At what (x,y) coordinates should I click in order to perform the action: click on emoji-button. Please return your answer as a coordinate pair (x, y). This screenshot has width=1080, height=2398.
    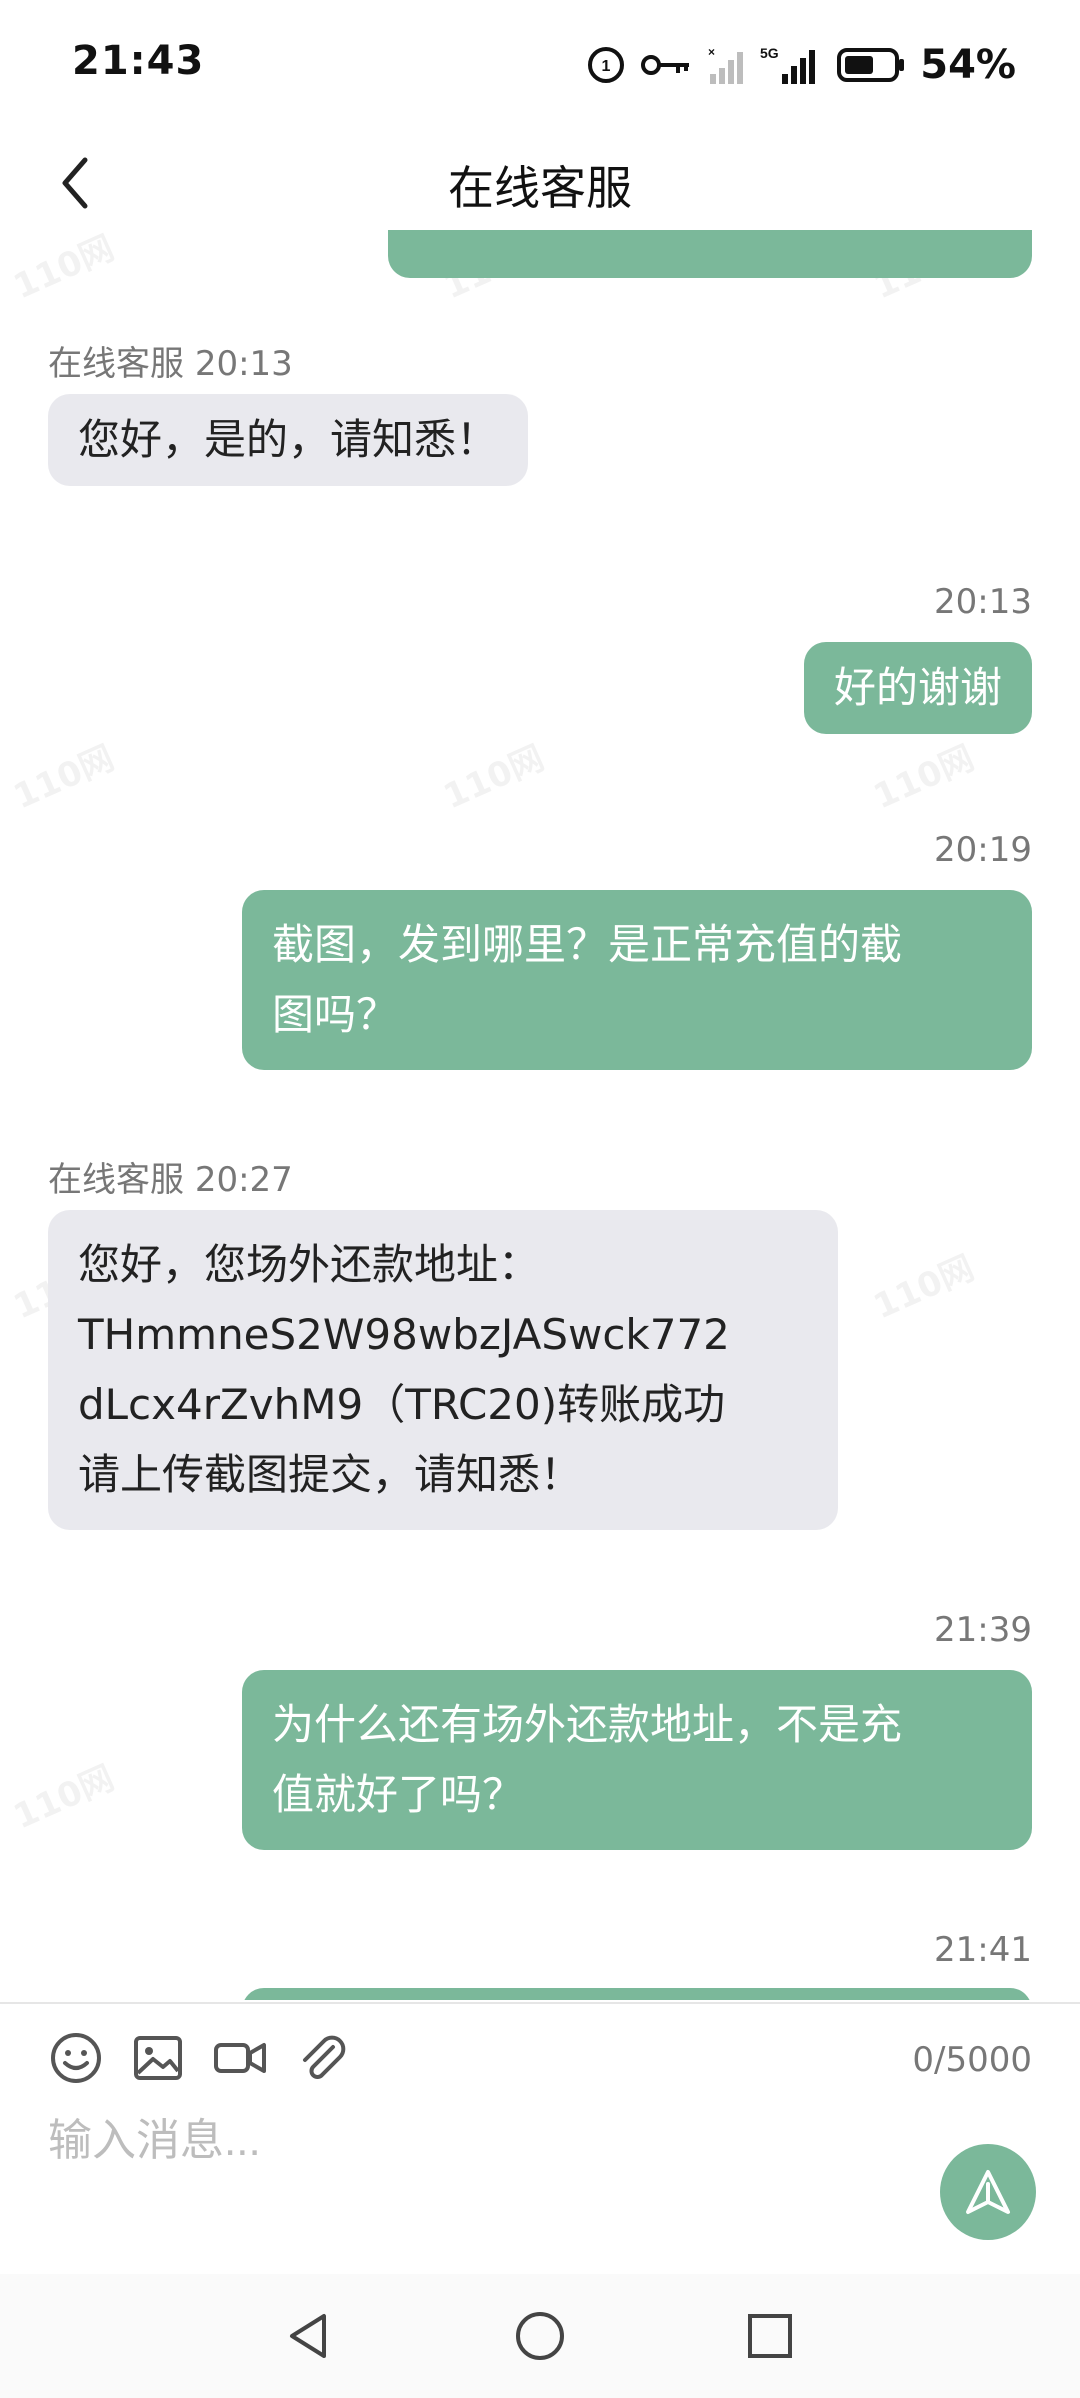
    Looking at the image, I should click on (76, 2058).